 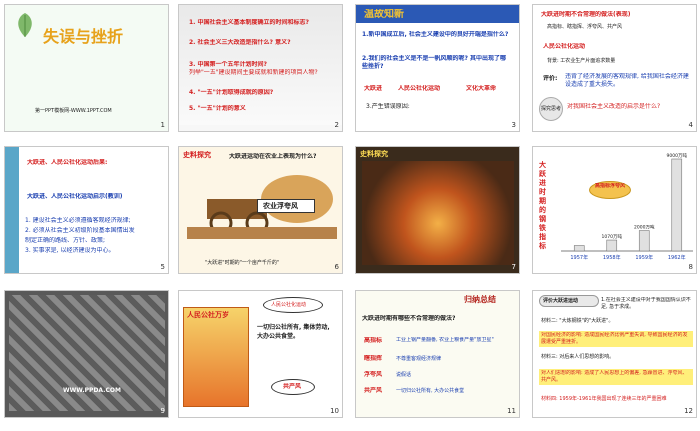 What do you see at coordinates (511, 411) in the screenshot?
I see `slide-number: 11` at bounding box center [511, 411].